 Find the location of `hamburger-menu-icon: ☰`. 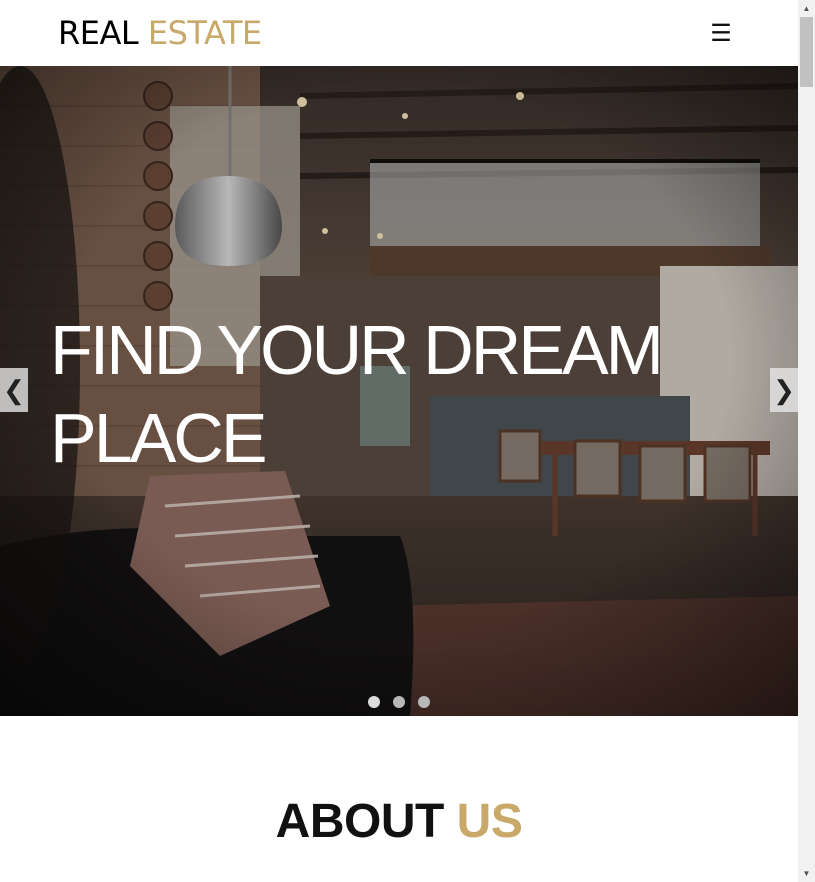

hamburger-menu-icon: ☰ is located at coordinates (721, 35).